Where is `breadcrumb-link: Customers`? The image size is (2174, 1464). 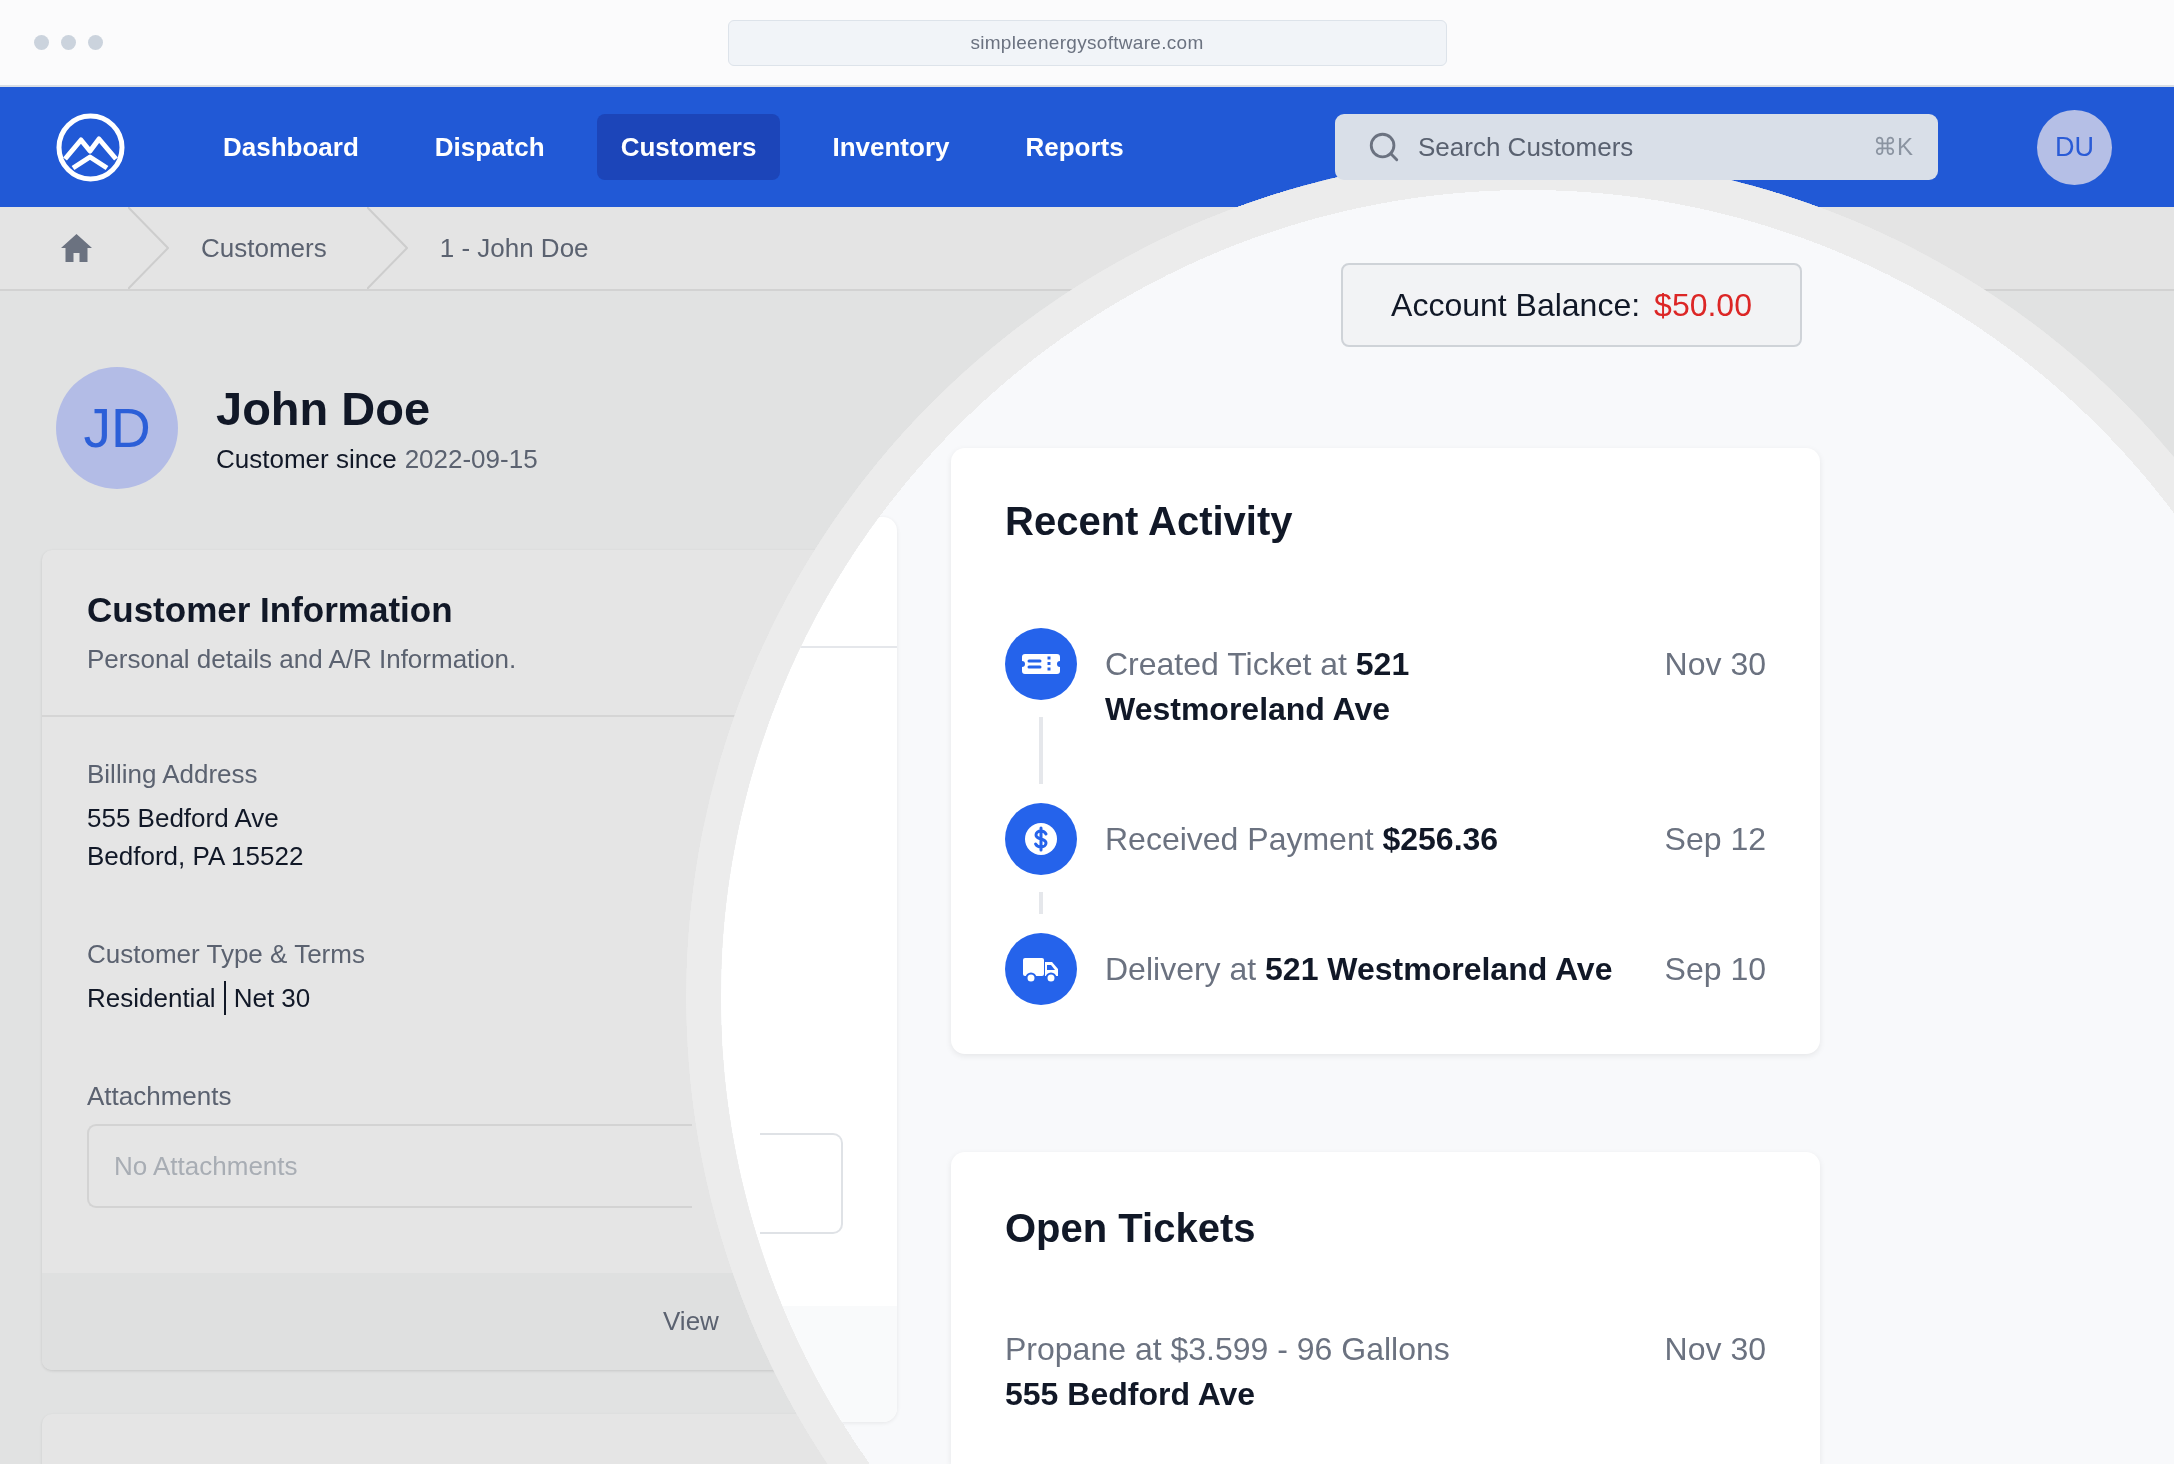 breadcrumb-link: Customers is located at coordinates (264, 248).